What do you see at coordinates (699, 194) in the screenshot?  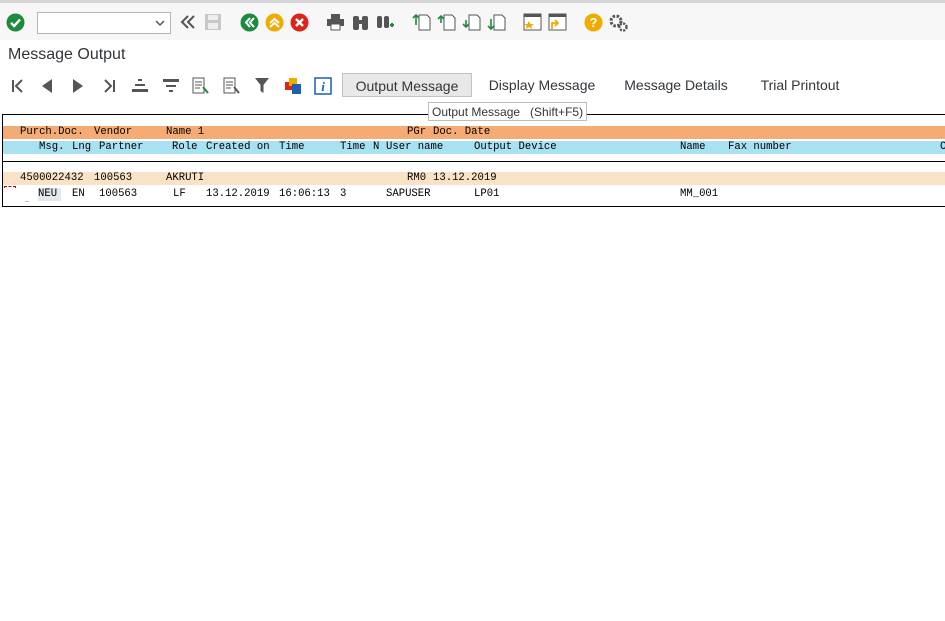 I see `cell-name: MM_001` at bounding box center [699, 194].